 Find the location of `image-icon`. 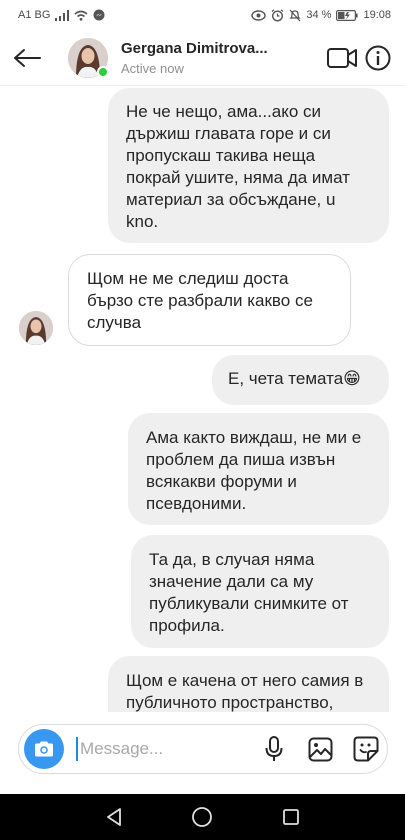

image-icon is located at coordinates (320, 749).